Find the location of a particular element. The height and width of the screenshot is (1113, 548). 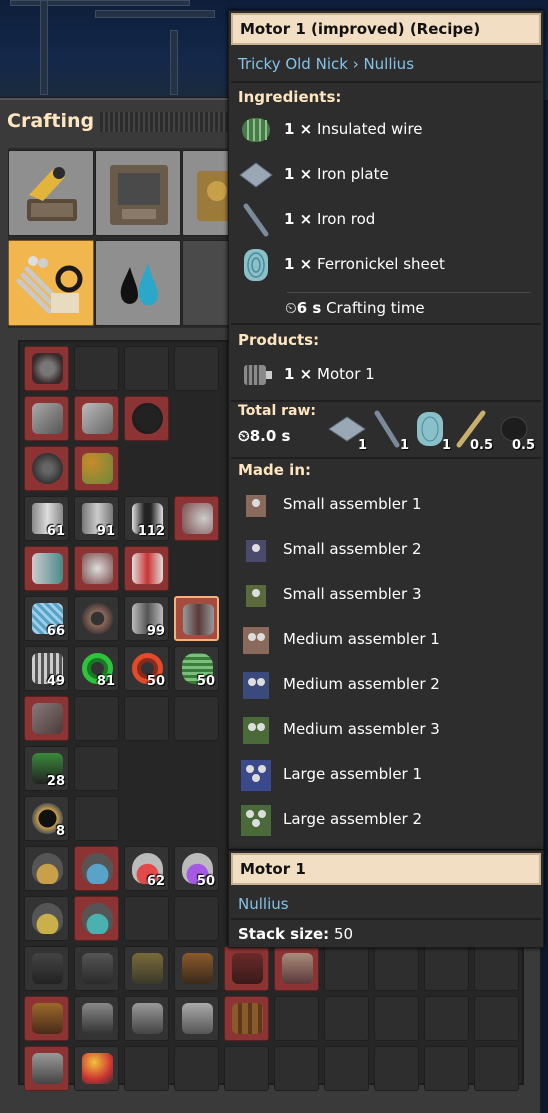

recipe-slot-wire-green: 81 is located at coordinates (96, 668).